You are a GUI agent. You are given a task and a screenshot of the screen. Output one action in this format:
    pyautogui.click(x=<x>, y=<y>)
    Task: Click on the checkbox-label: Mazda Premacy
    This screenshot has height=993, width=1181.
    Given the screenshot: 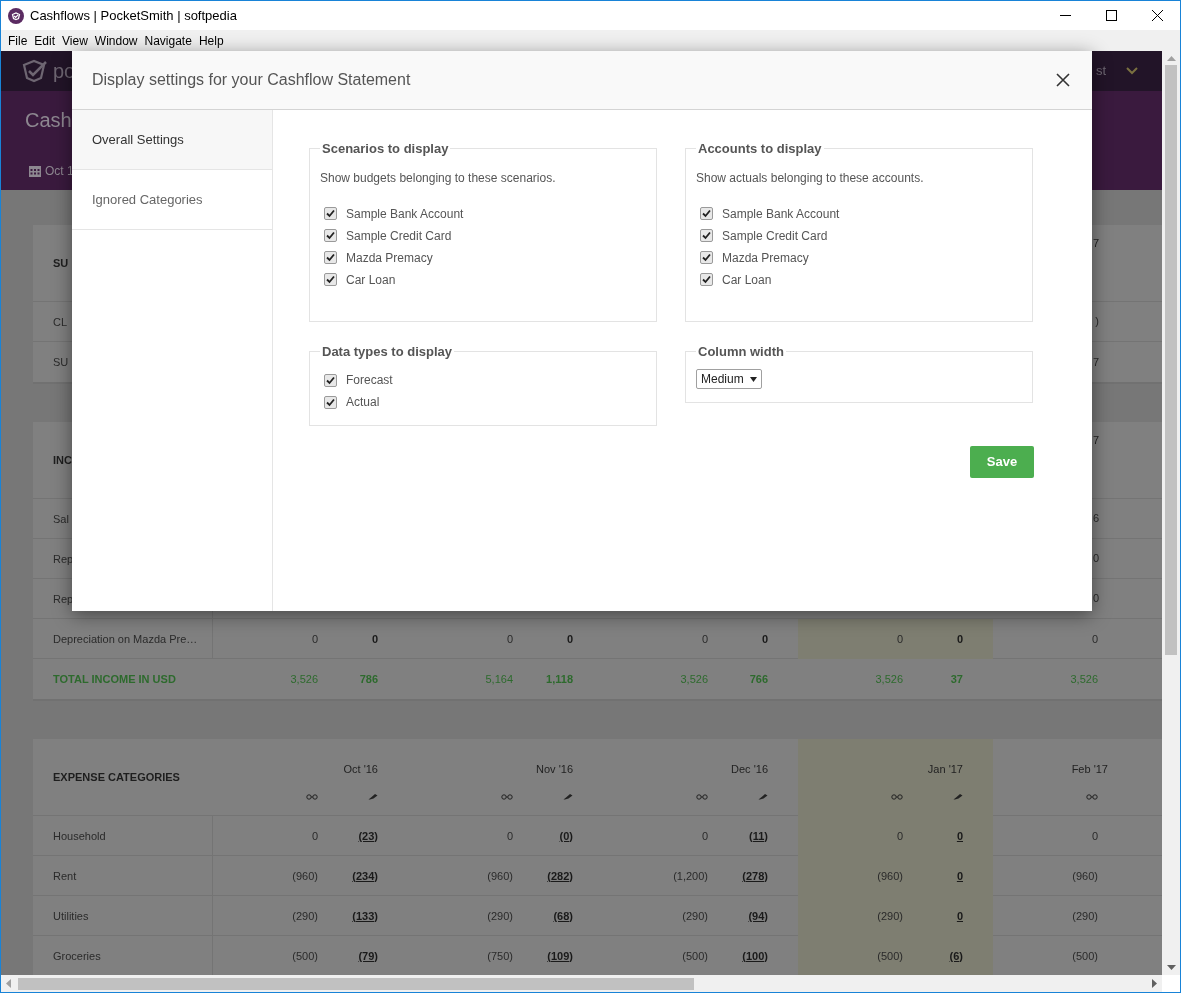 What is the action you would take?
    pyautogui.click(x=765, y=258)
    